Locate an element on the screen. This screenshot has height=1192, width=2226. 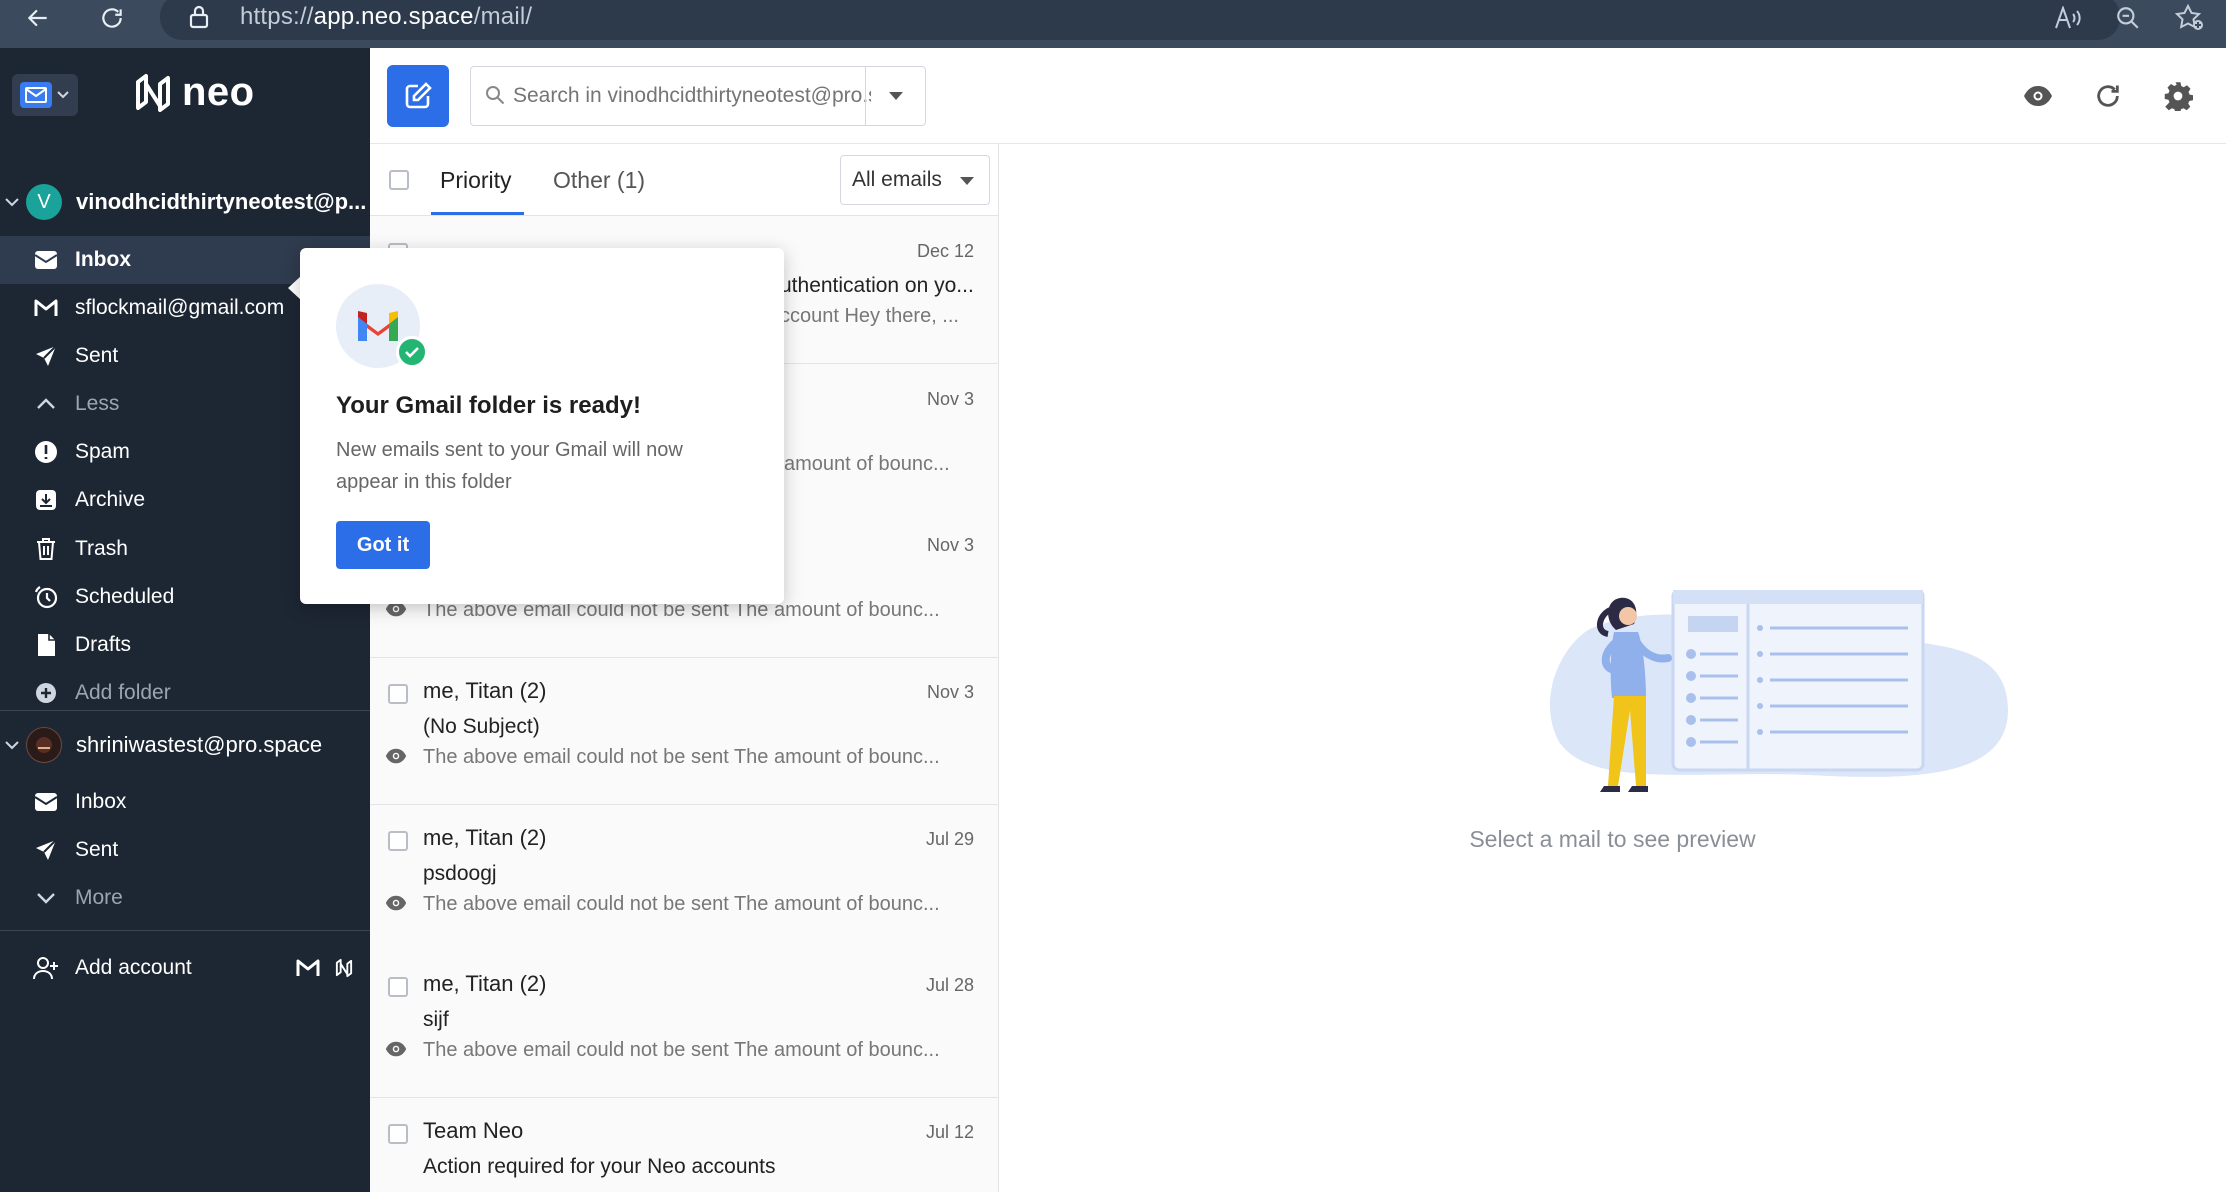
preview-toggle-icon is located at coordinates (2038, 96).